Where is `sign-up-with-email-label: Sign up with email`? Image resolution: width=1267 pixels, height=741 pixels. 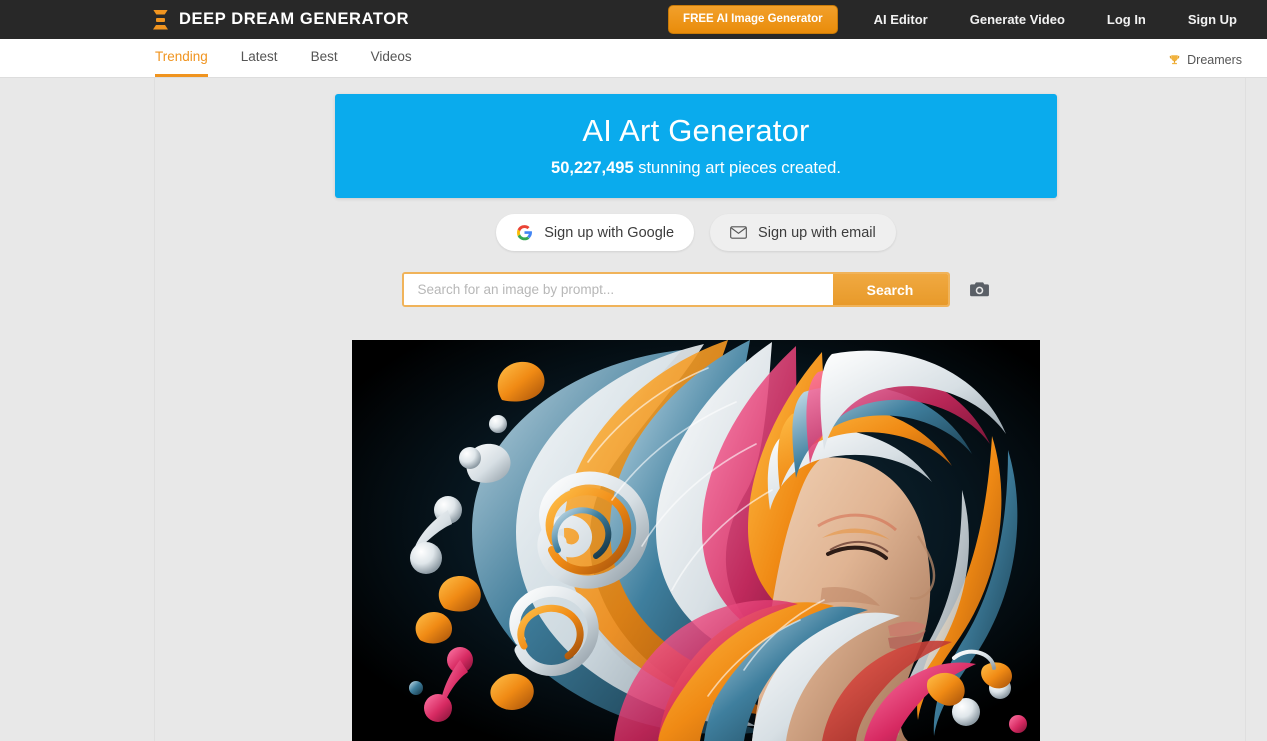
sign-up-with-email-label: Sign up with email is located at coordinates (817, 232).